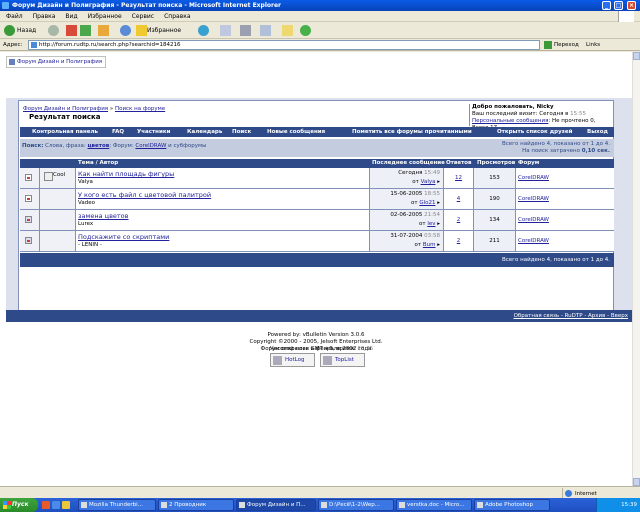  I want to click on replies-link: 12, so click(458, 178).